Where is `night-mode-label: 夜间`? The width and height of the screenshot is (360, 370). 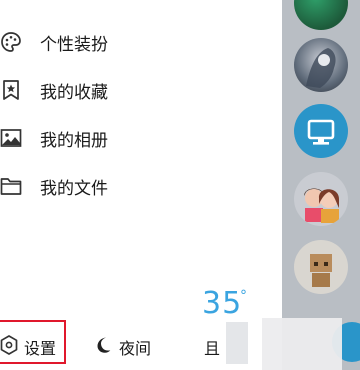 night-mode-label: 夜间 is located at coordinates (135, 348).